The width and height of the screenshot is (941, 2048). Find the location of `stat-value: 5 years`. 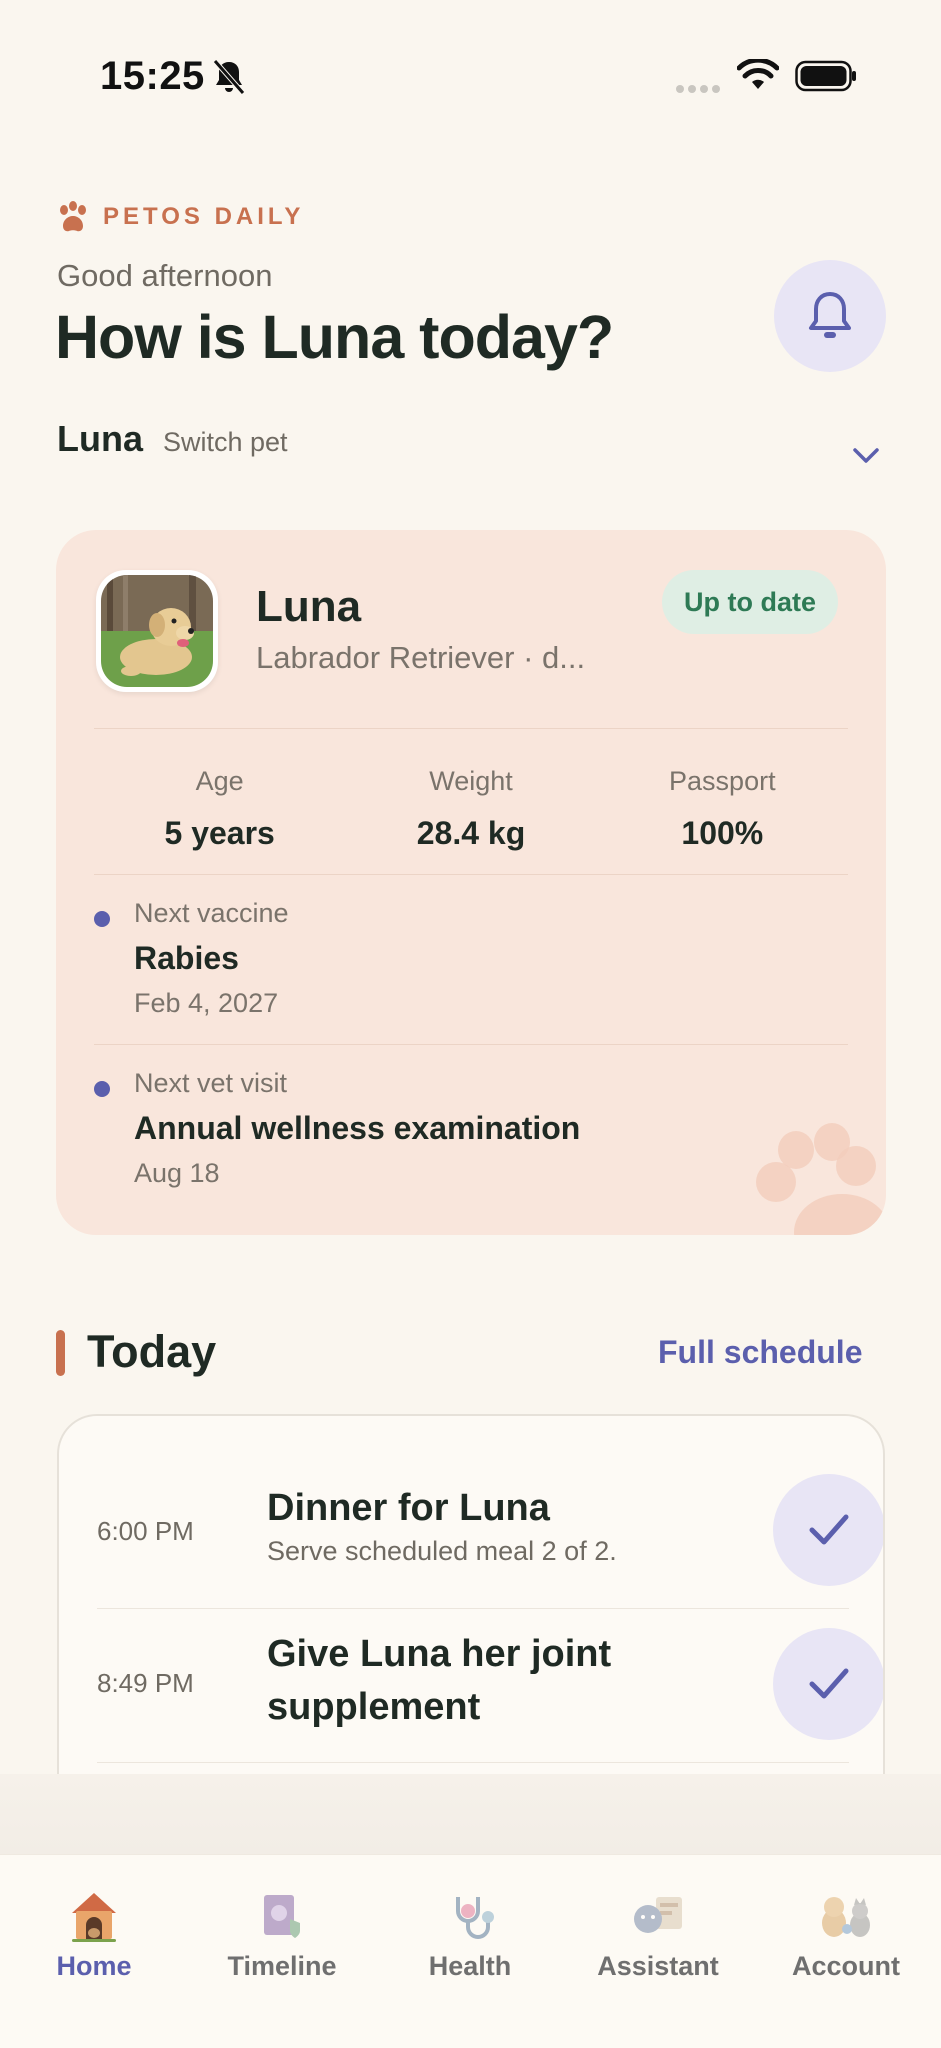

stat-value: 5 years is located at coordinates (219, 833).